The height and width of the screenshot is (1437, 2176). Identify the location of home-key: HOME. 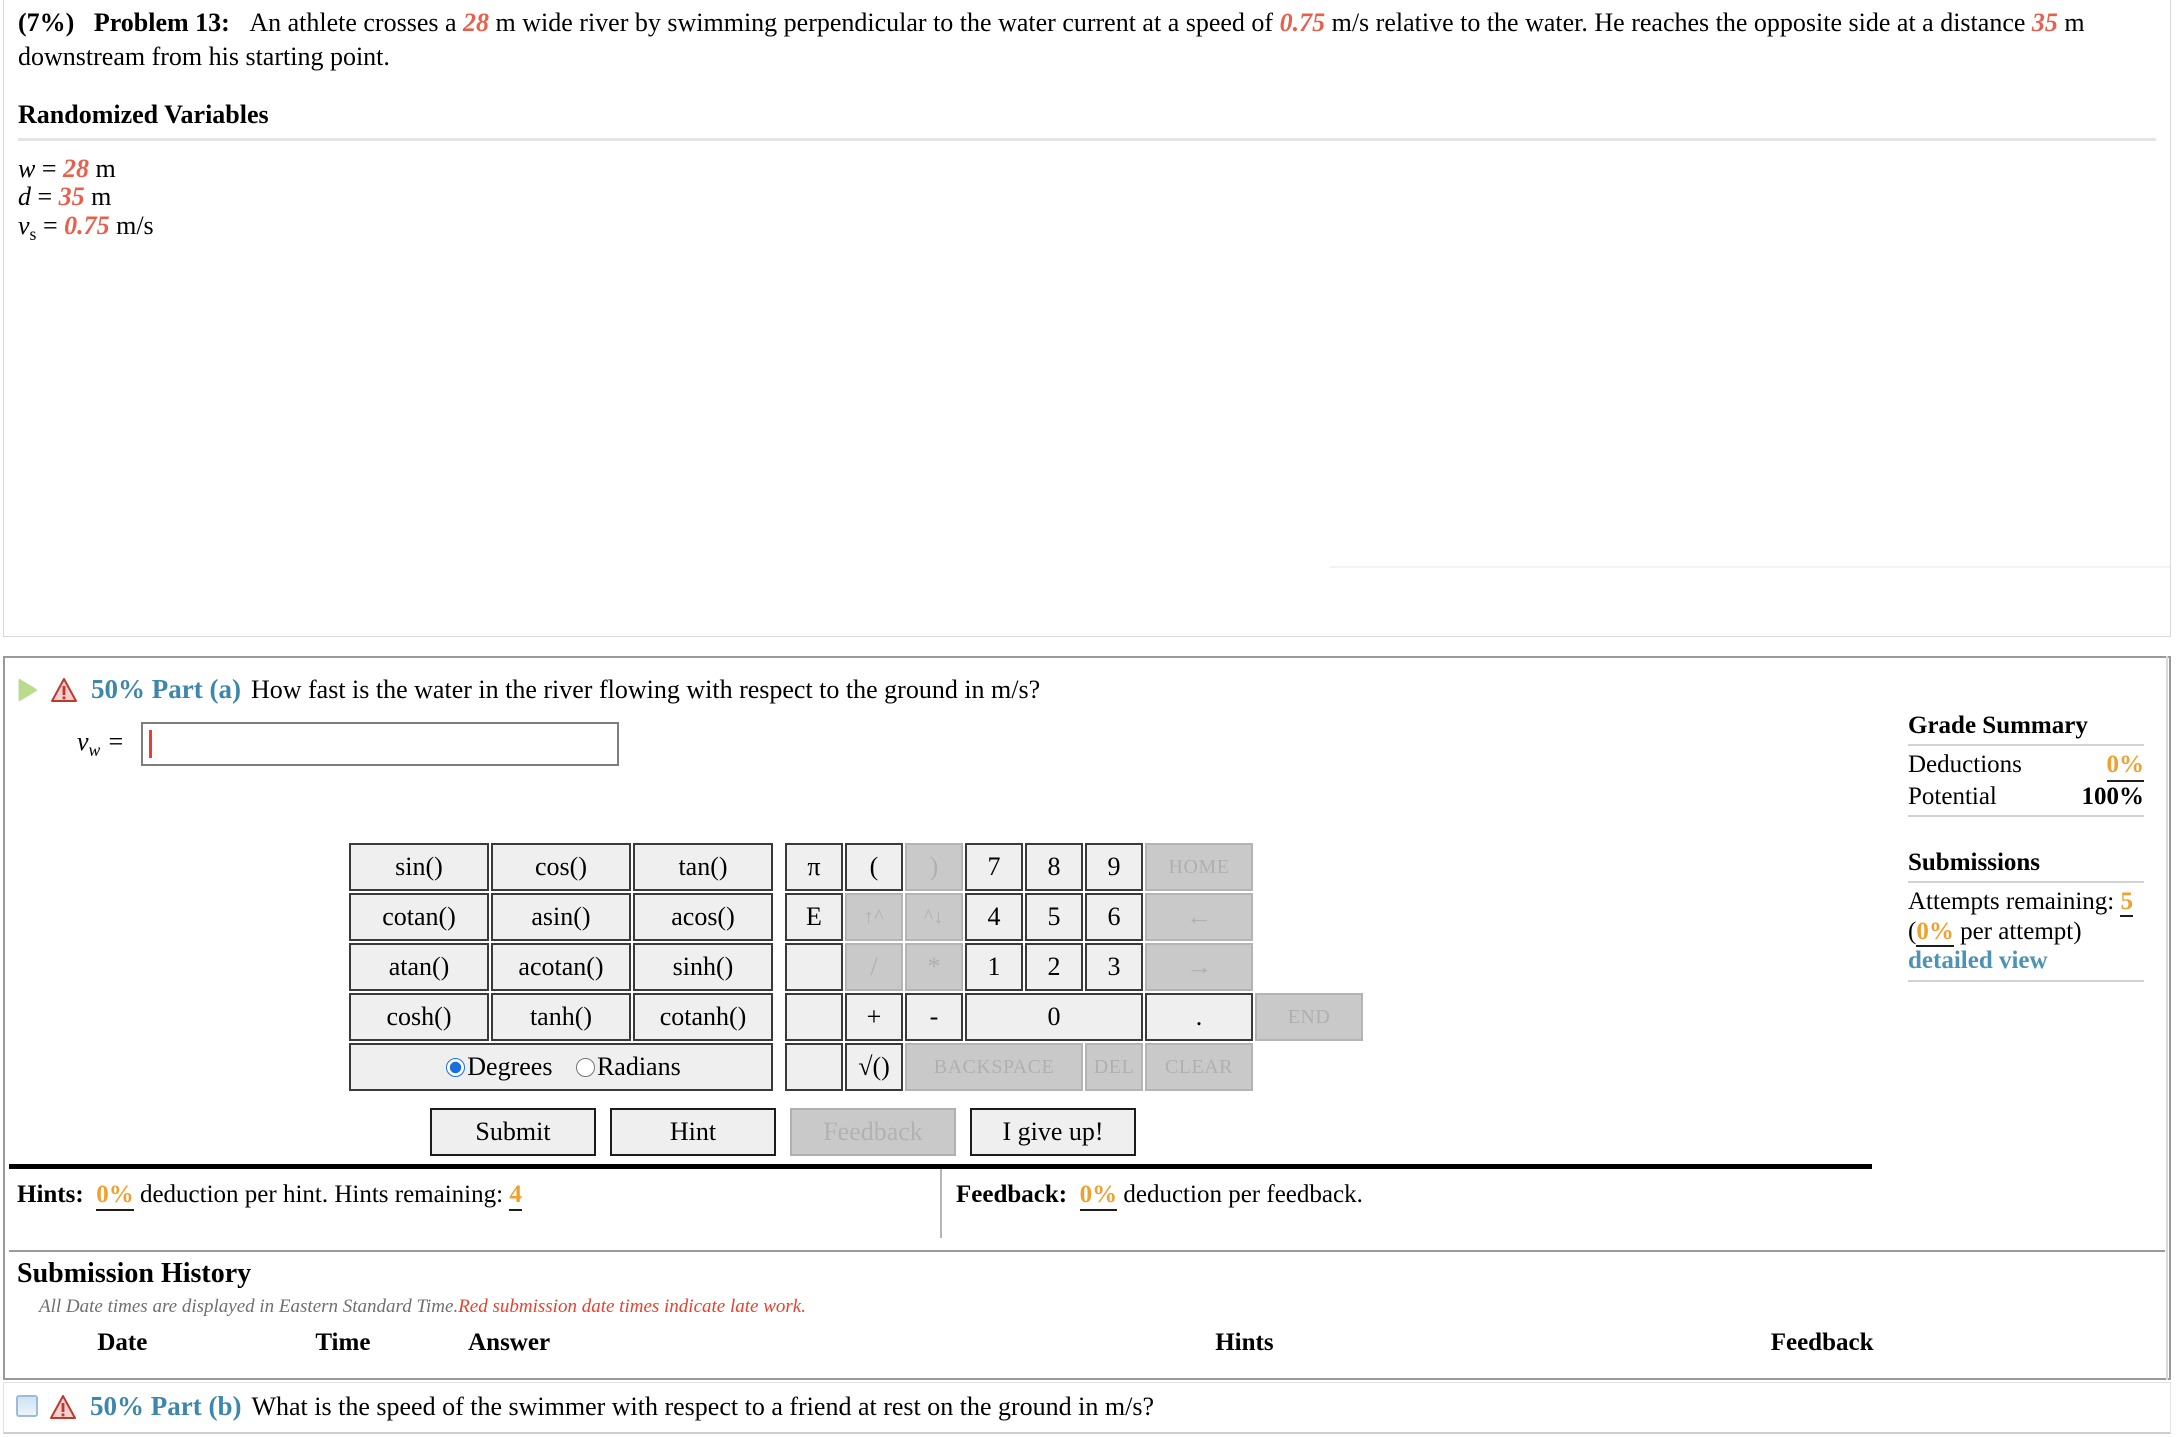
(1199, 867).